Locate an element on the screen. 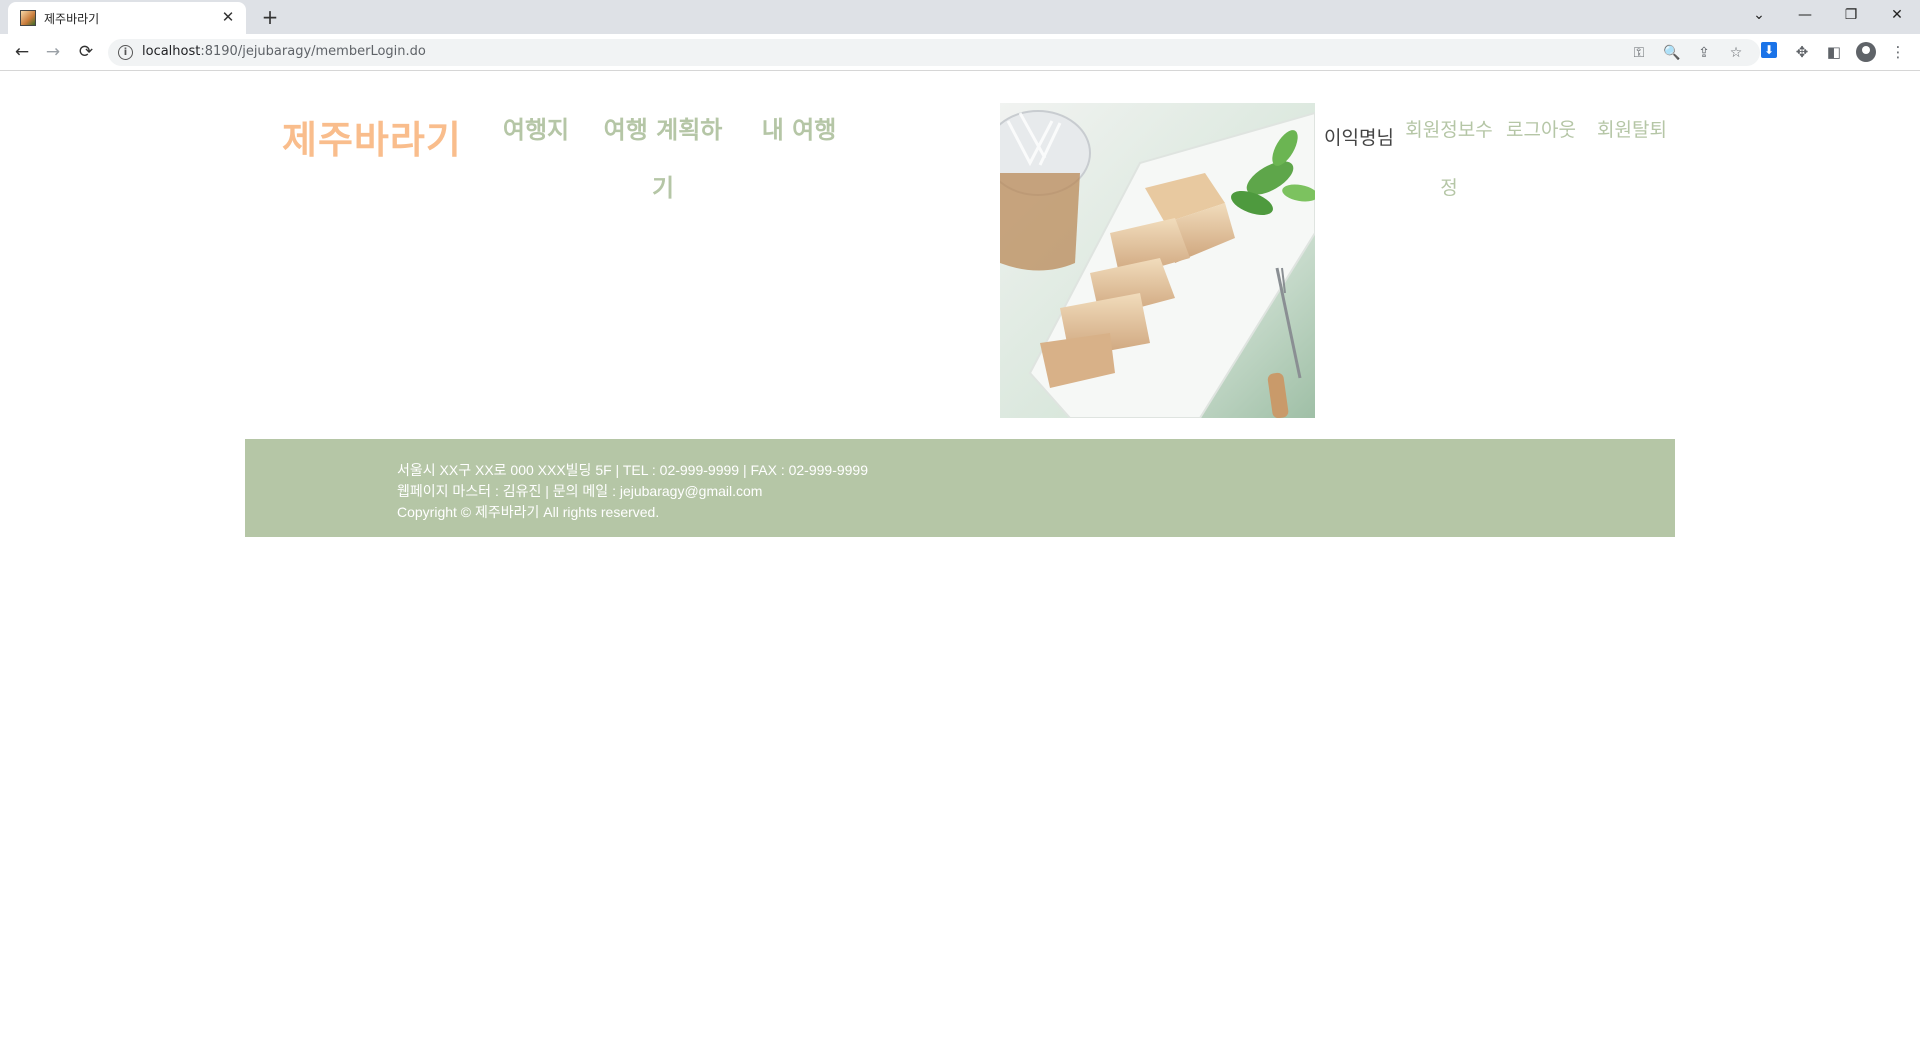 The height and width of the screenshot is (1040, 1920). edit-profile-link: 회원정보수정 is located at coordinates (1449, 159).